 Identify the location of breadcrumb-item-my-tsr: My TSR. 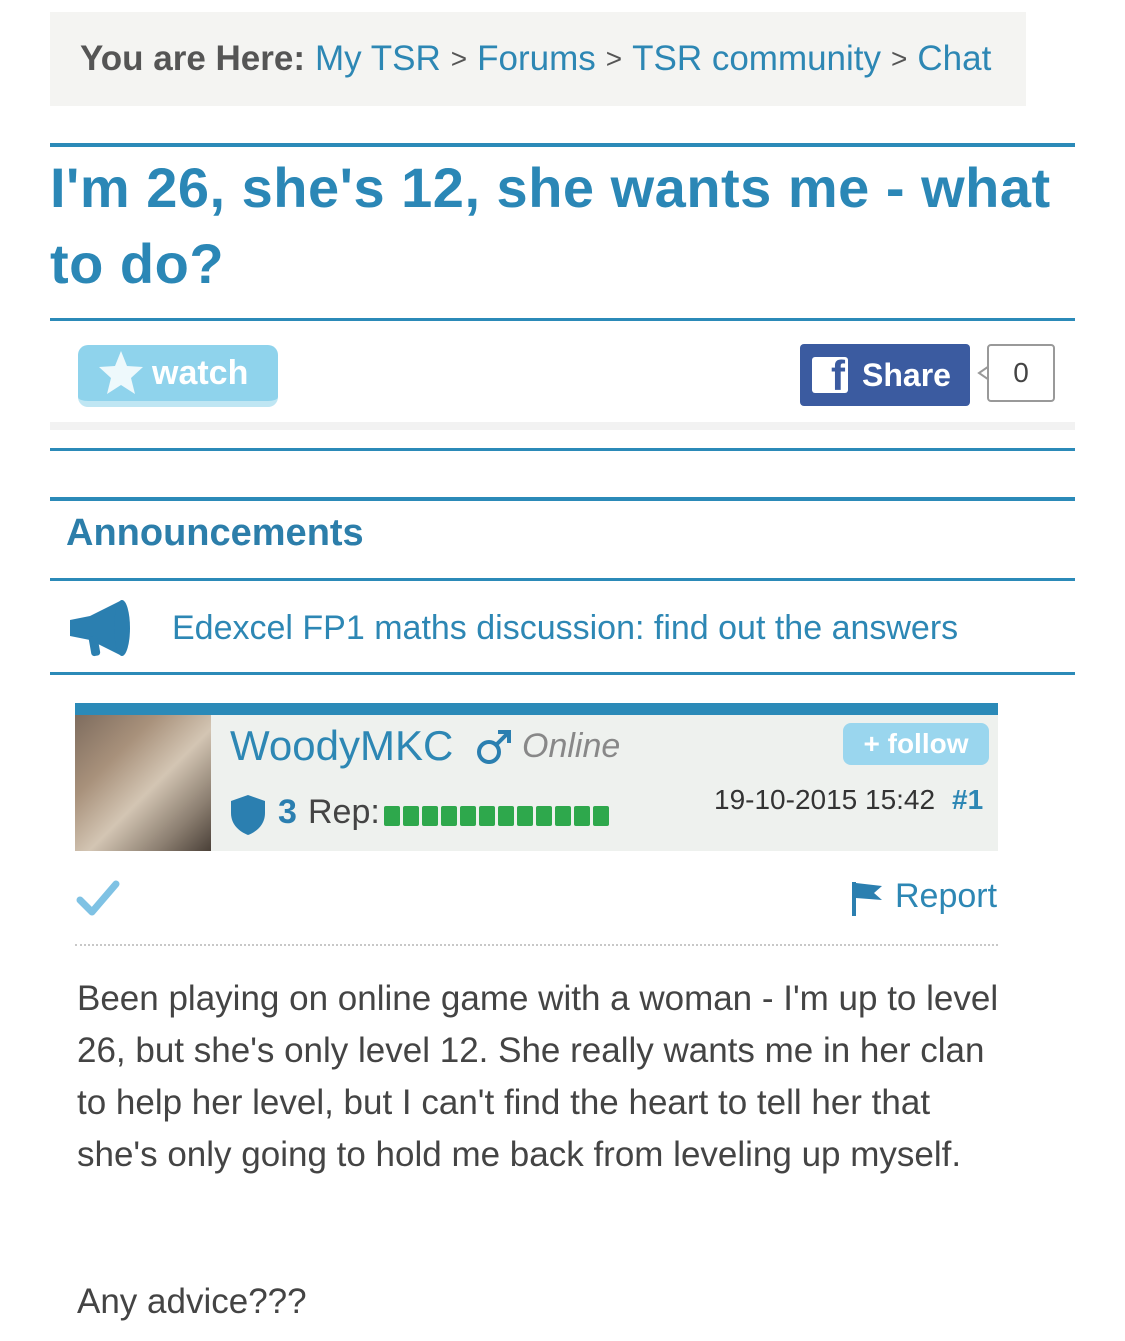
(378, 59).